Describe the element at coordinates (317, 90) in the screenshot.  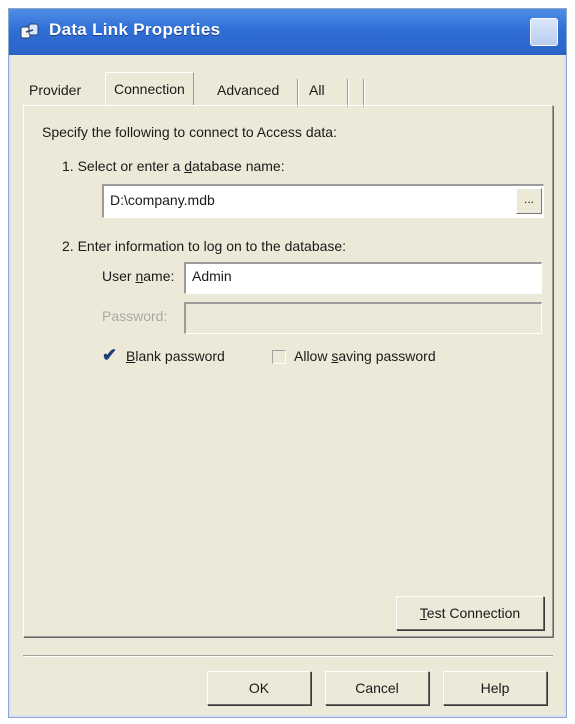
I see `tab-all: All` at that location.